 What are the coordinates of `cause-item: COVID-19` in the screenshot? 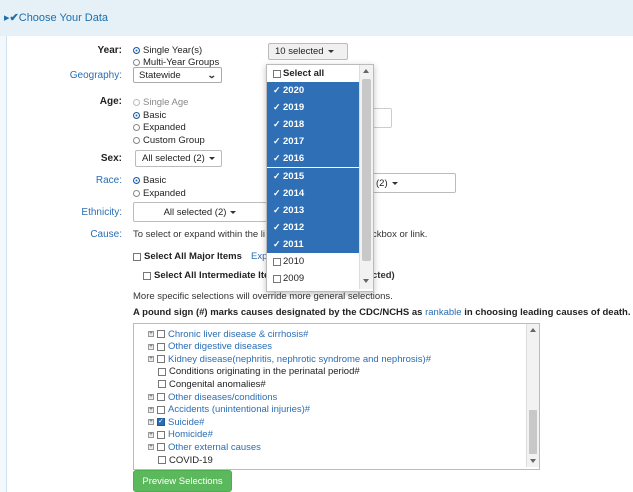 It's located at (185, 460).